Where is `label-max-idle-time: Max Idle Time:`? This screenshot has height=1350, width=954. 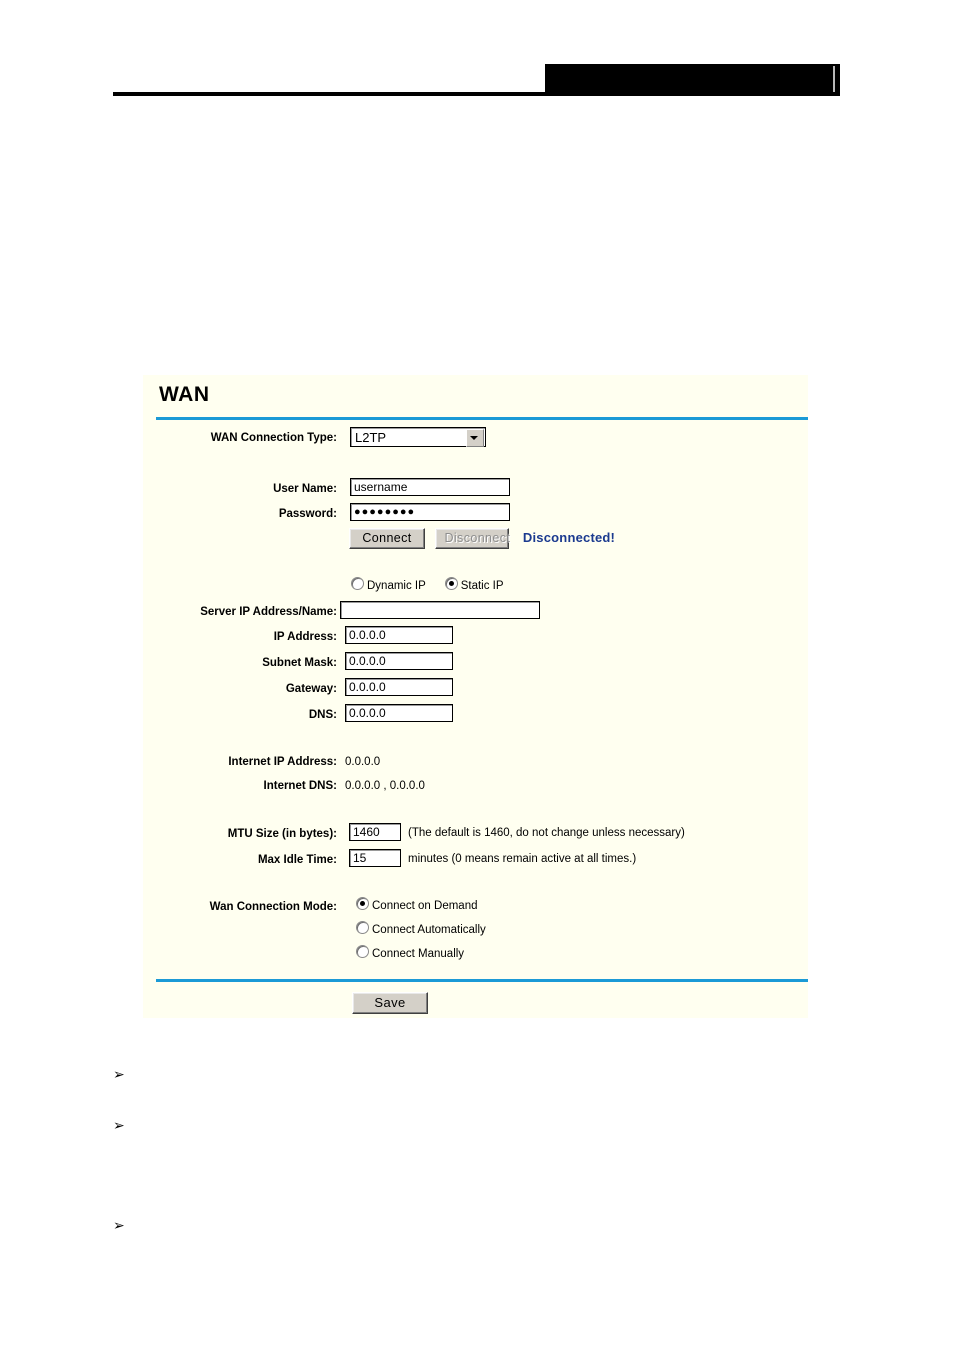
label-max-idle-time: Max Idle Time: is located at coordinates (297, 860).